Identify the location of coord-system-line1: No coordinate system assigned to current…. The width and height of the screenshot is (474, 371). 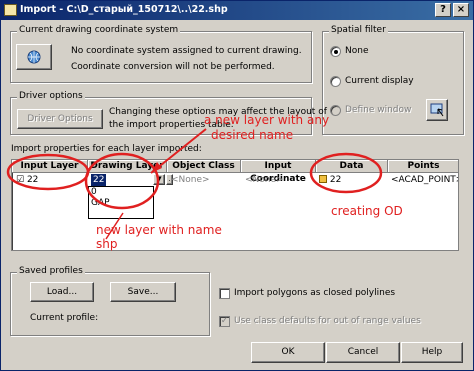
(186, 51).